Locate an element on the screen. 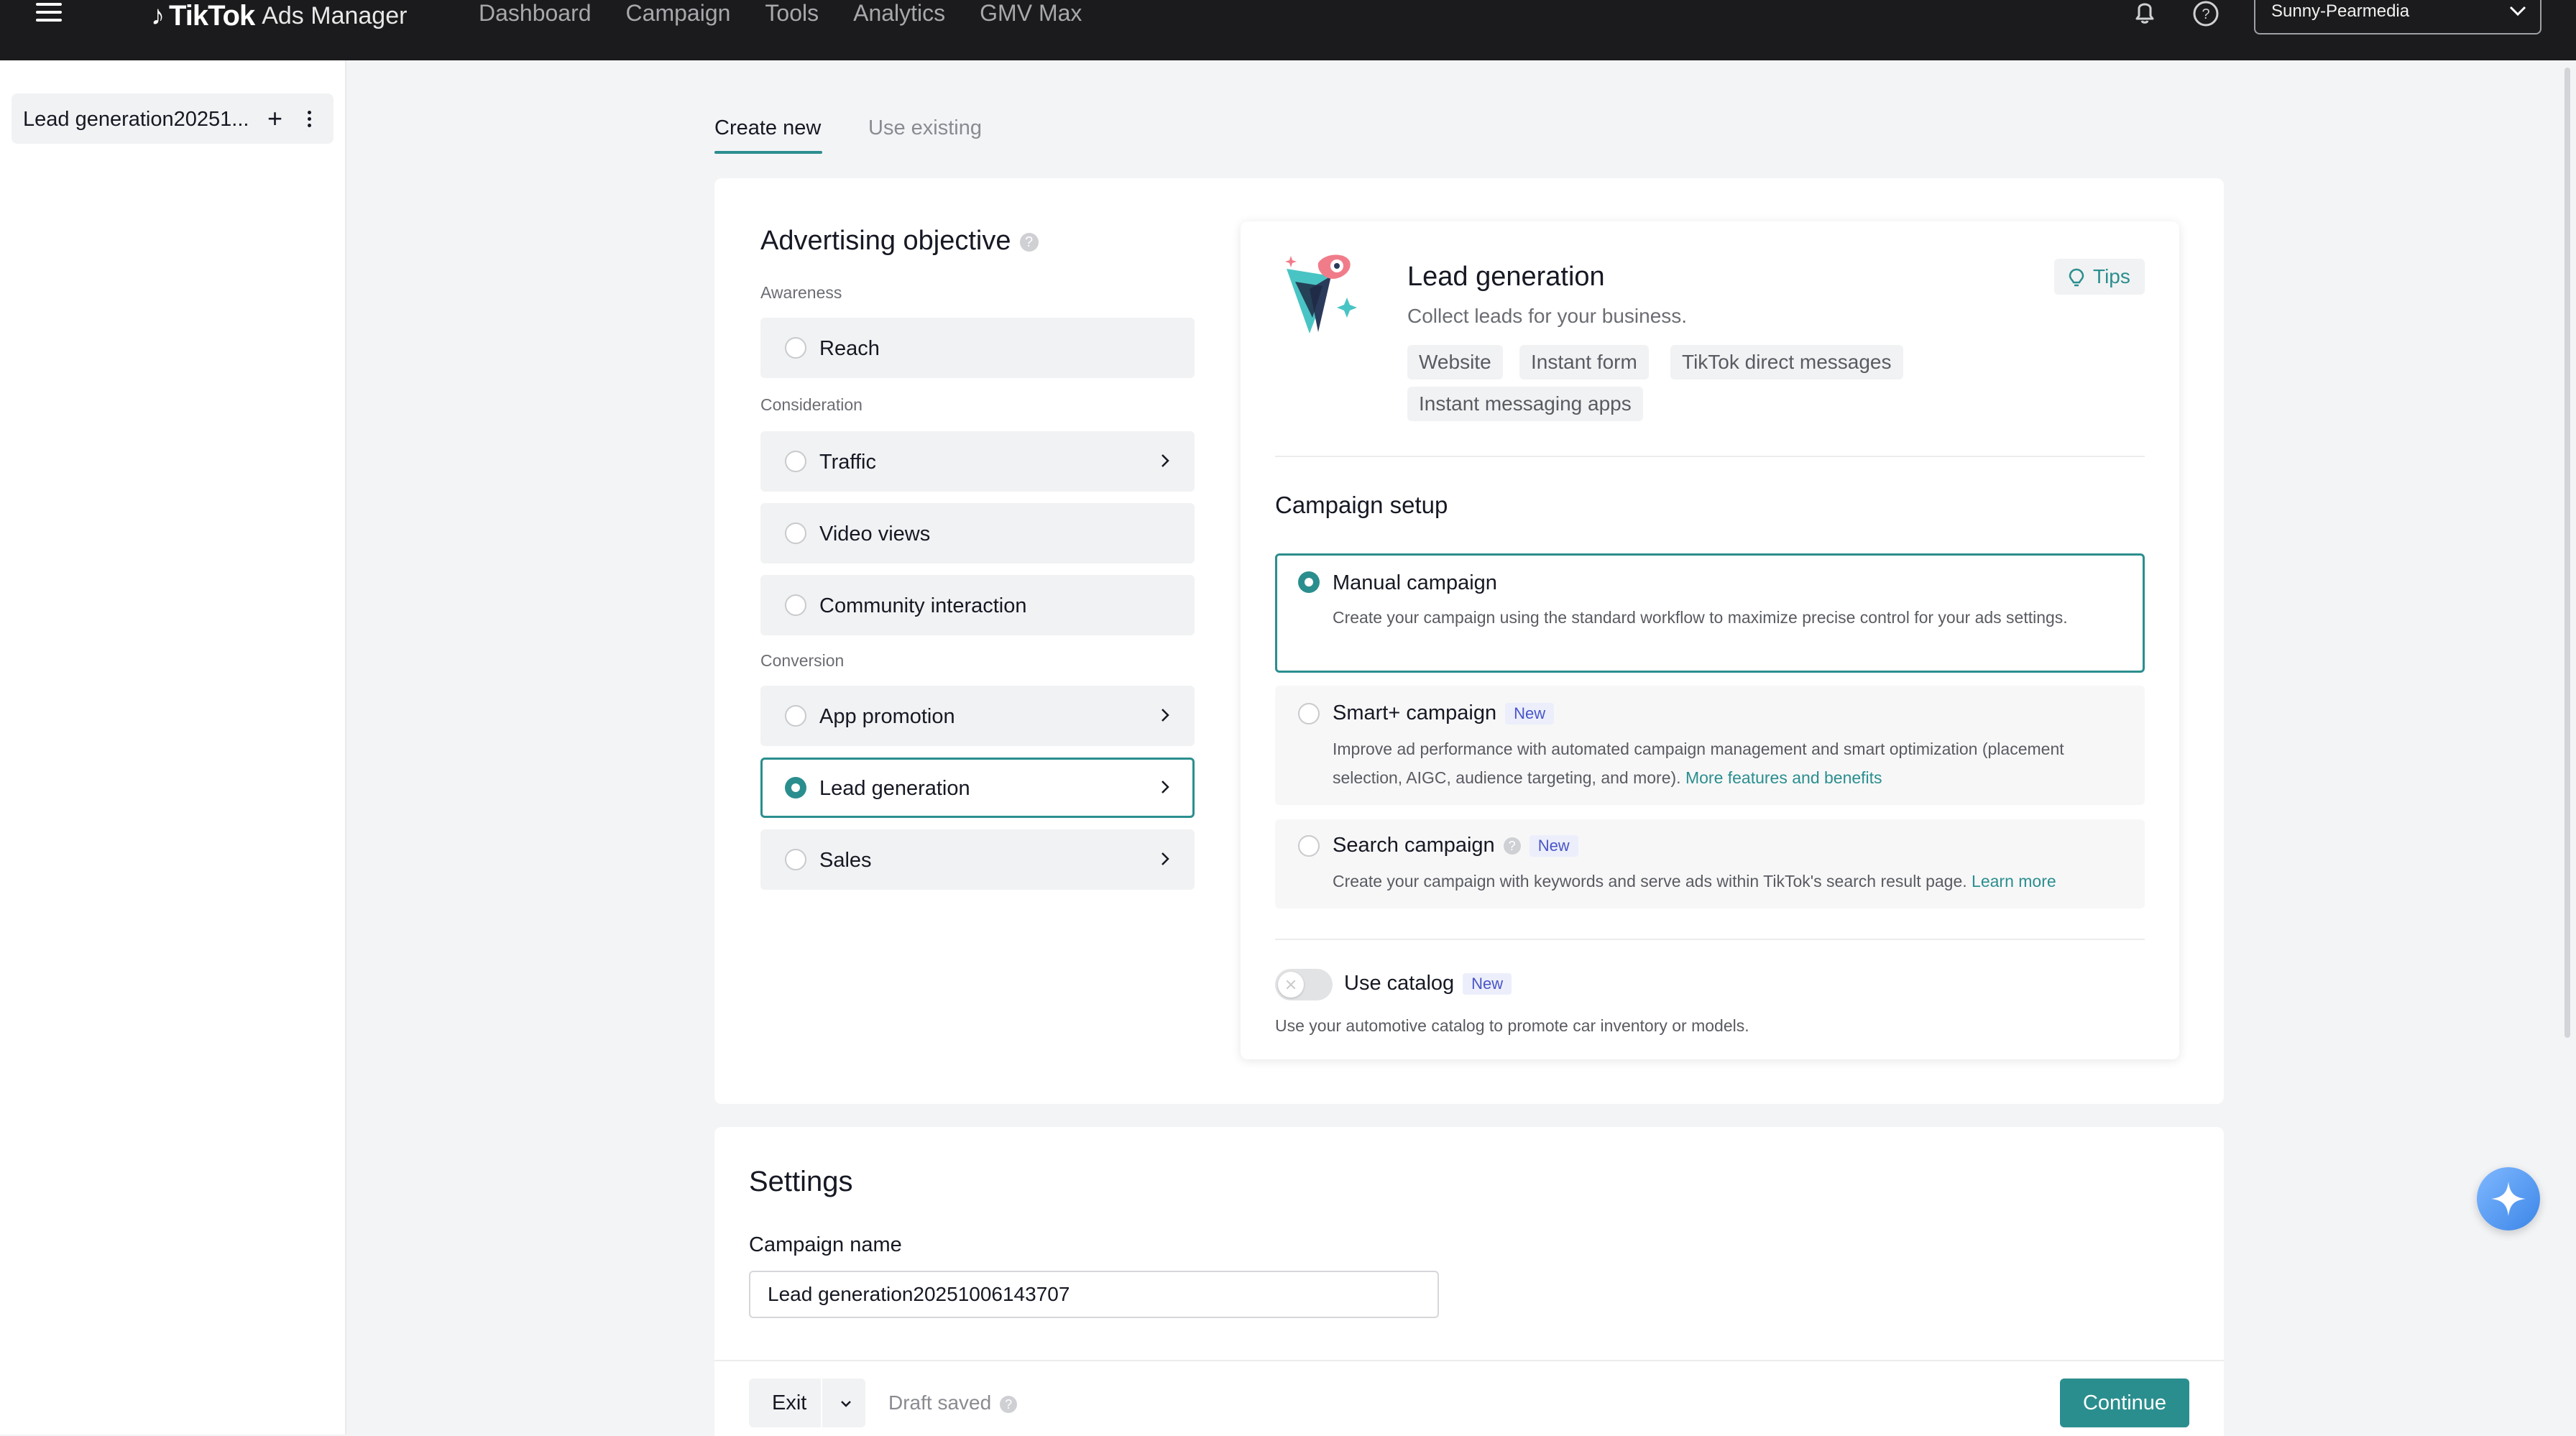 The width and height of the screenshot is (2576, 1436). objective-option-sales: Sales is located at coordinates (977, 860).